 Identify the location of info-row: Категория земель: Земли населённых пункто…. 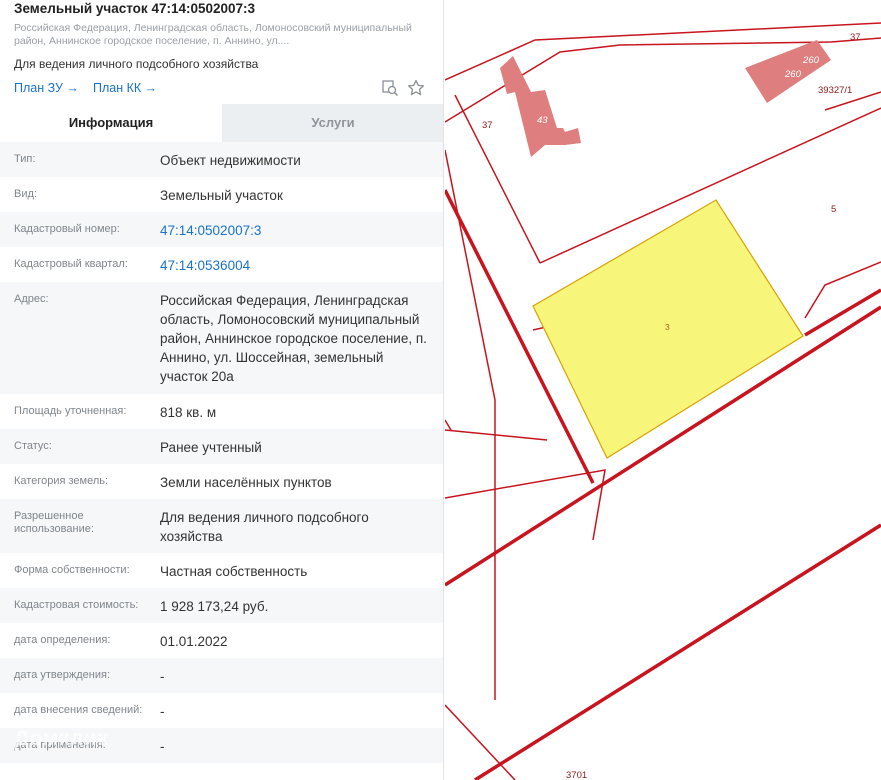
(221, 481).